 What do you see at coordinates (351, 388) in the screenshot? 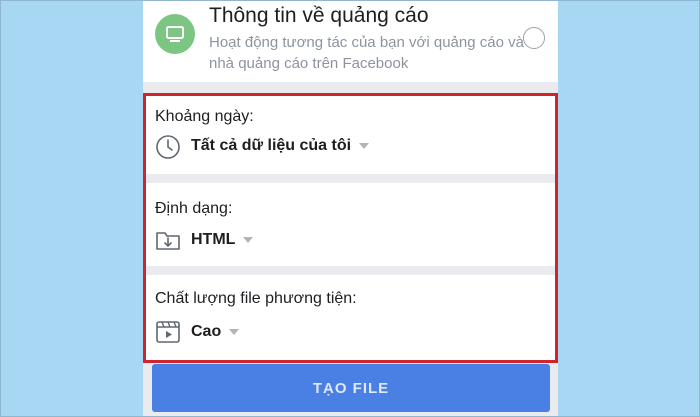
I see `create-file-button: TẠO FILE` at bounding box center [351, 388].